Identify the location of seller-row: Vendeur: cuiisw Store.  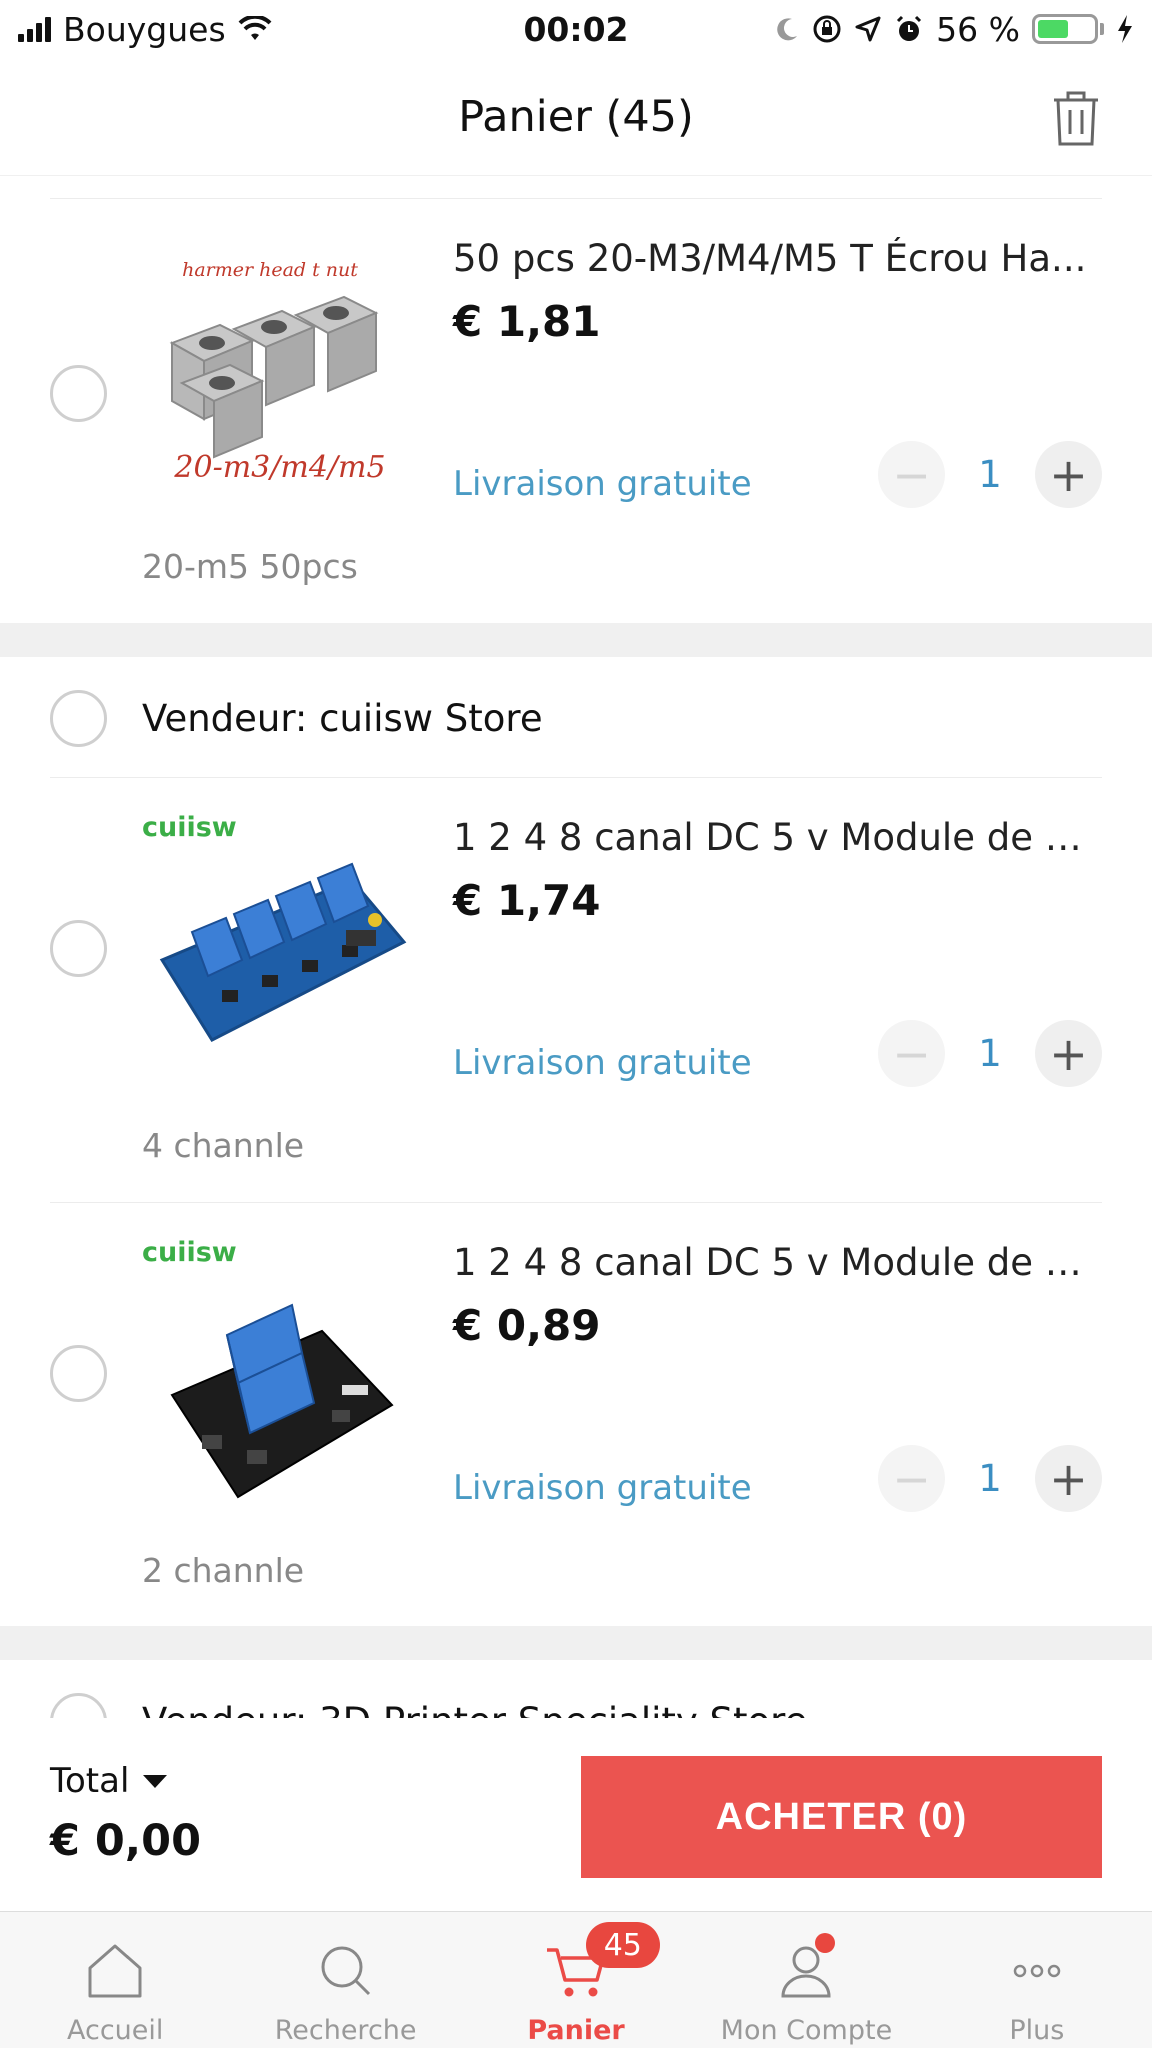
(576, 718).